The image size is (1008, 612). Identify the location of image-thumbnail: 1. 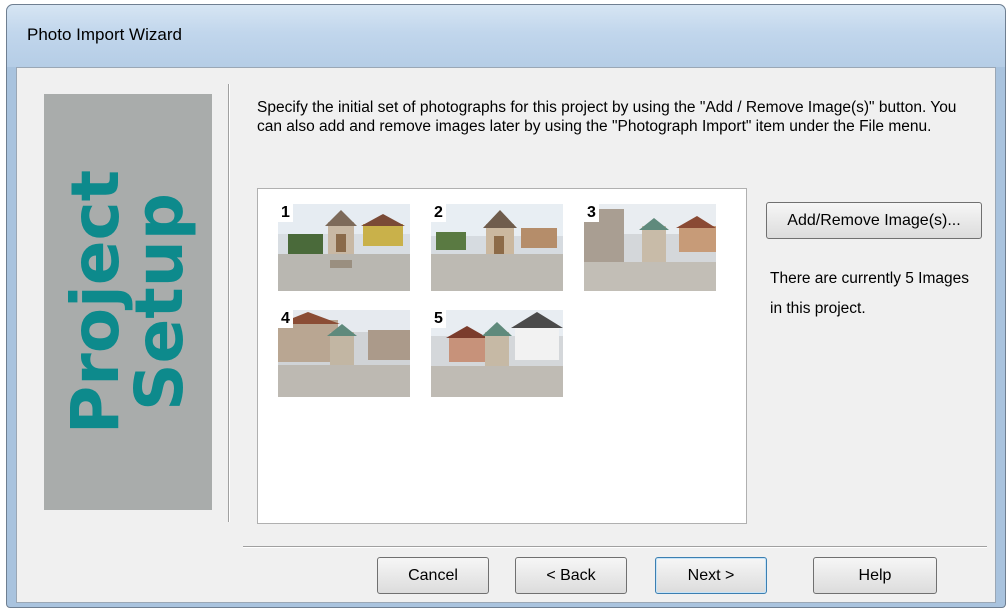
(344, 247).